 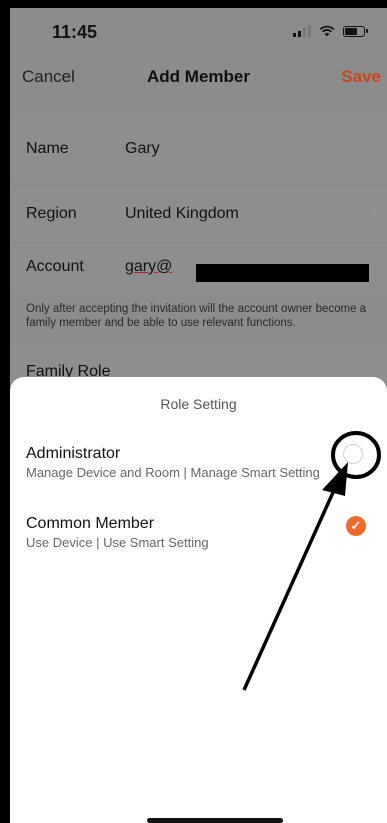 What do you see at coordinates (355, 31) in the screenshot?
I see `battery-icon` at bounding box center [355, 31].